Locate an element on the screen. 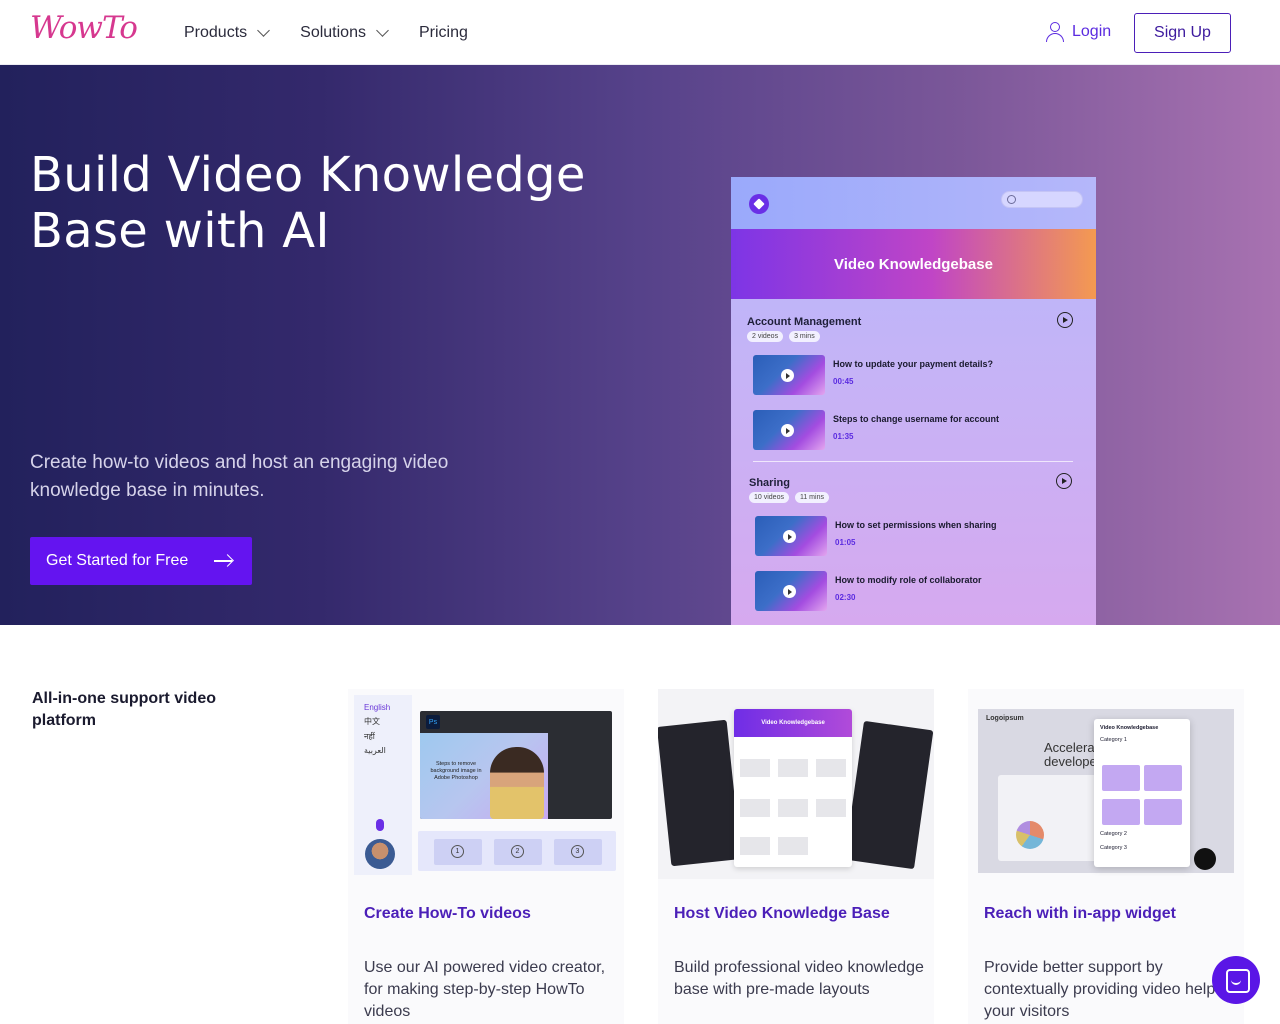 The image size is (1280, 1024). nav-products: Products is located at coordinates (227, 33).